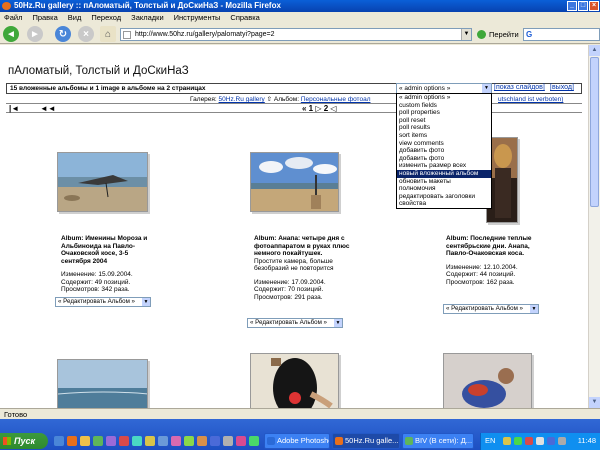 The width and height of the screenshot is (600, 450). Describe the element at coordinates (562, 87) in the screenshot. I see `logout-link: [выход]` at that location.